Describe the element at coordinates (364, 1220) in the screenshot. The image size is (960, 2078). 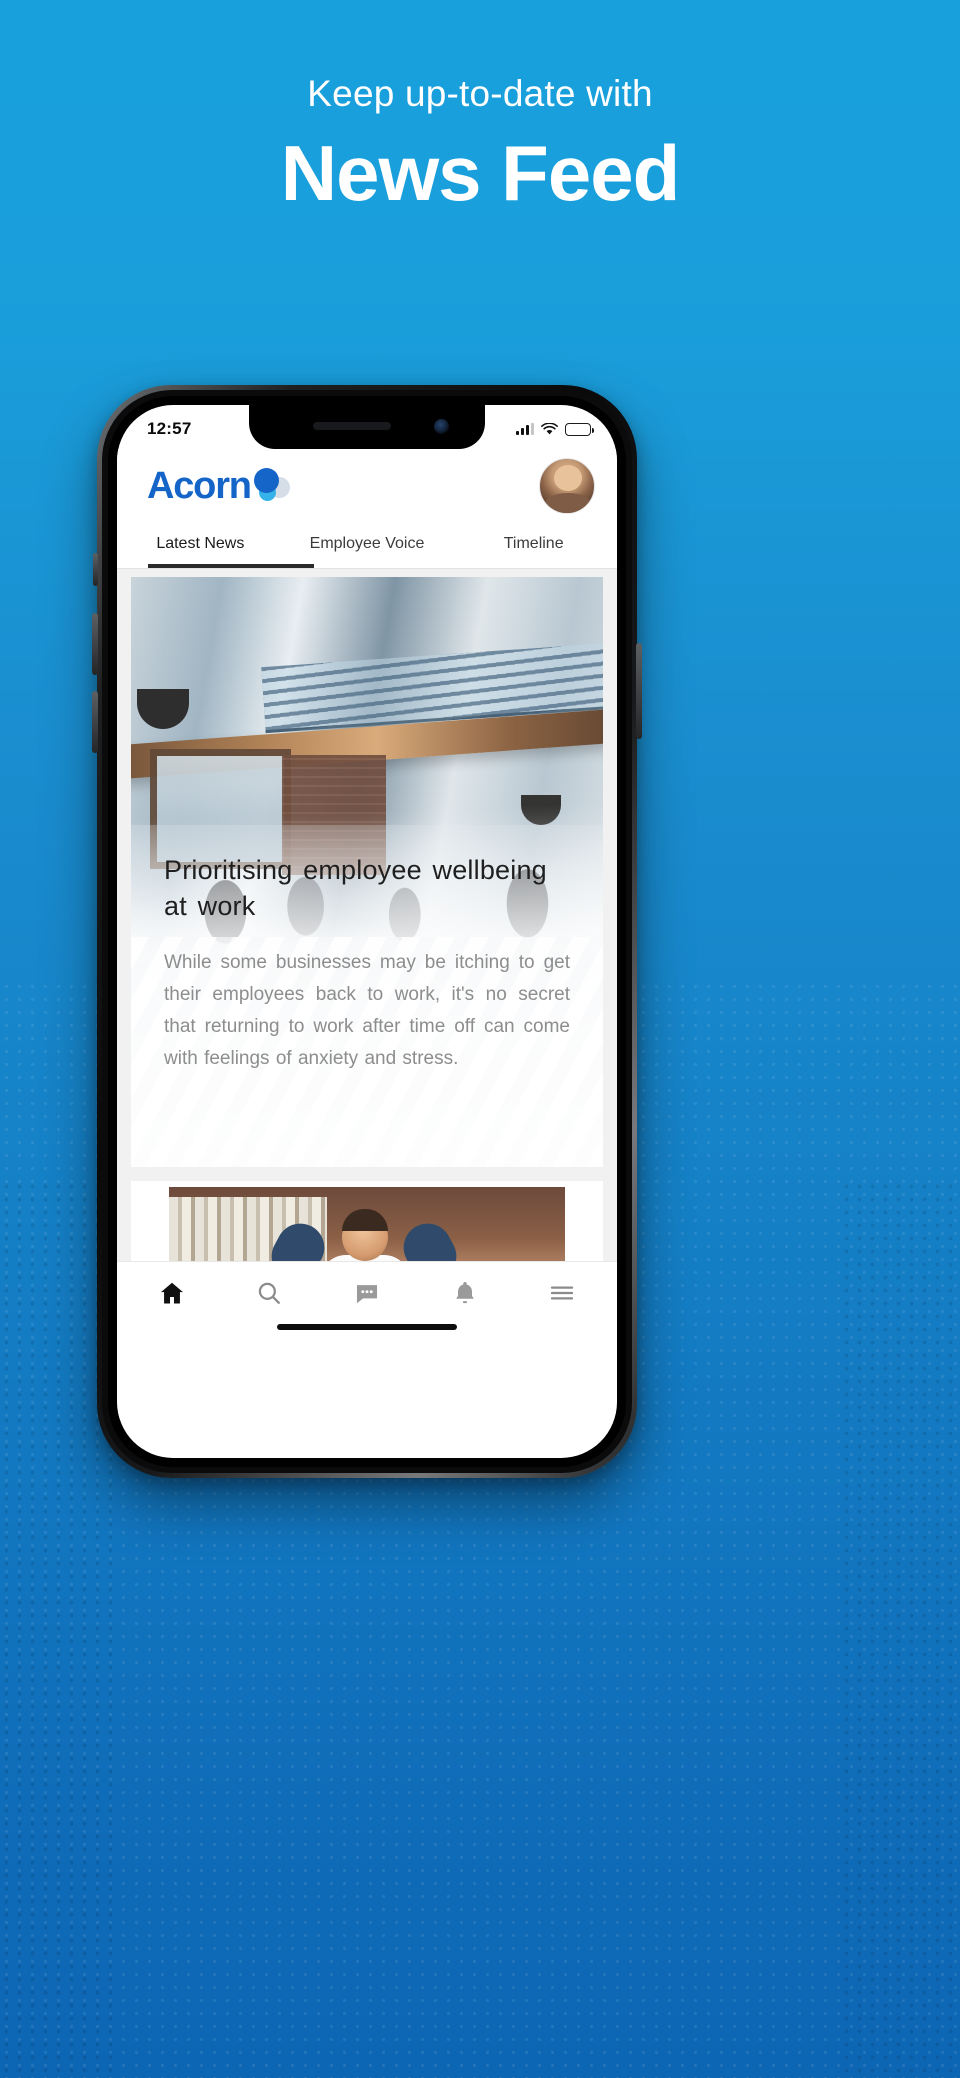
I see `hair` at that location.